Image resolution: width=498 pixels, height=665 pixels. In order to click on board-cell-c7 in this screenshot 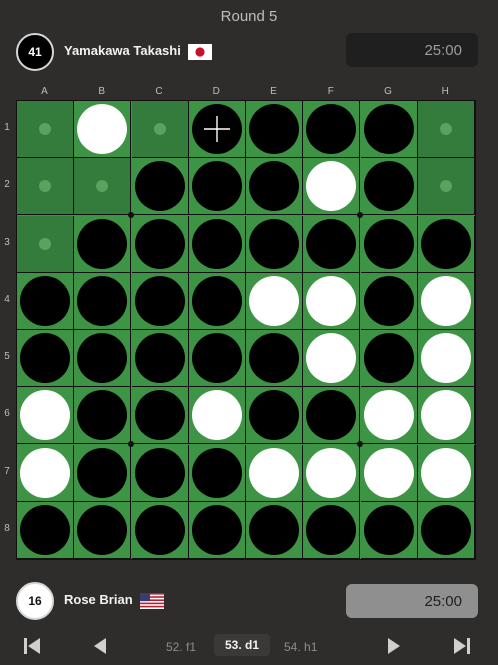, I will do `click(160, 473)`.